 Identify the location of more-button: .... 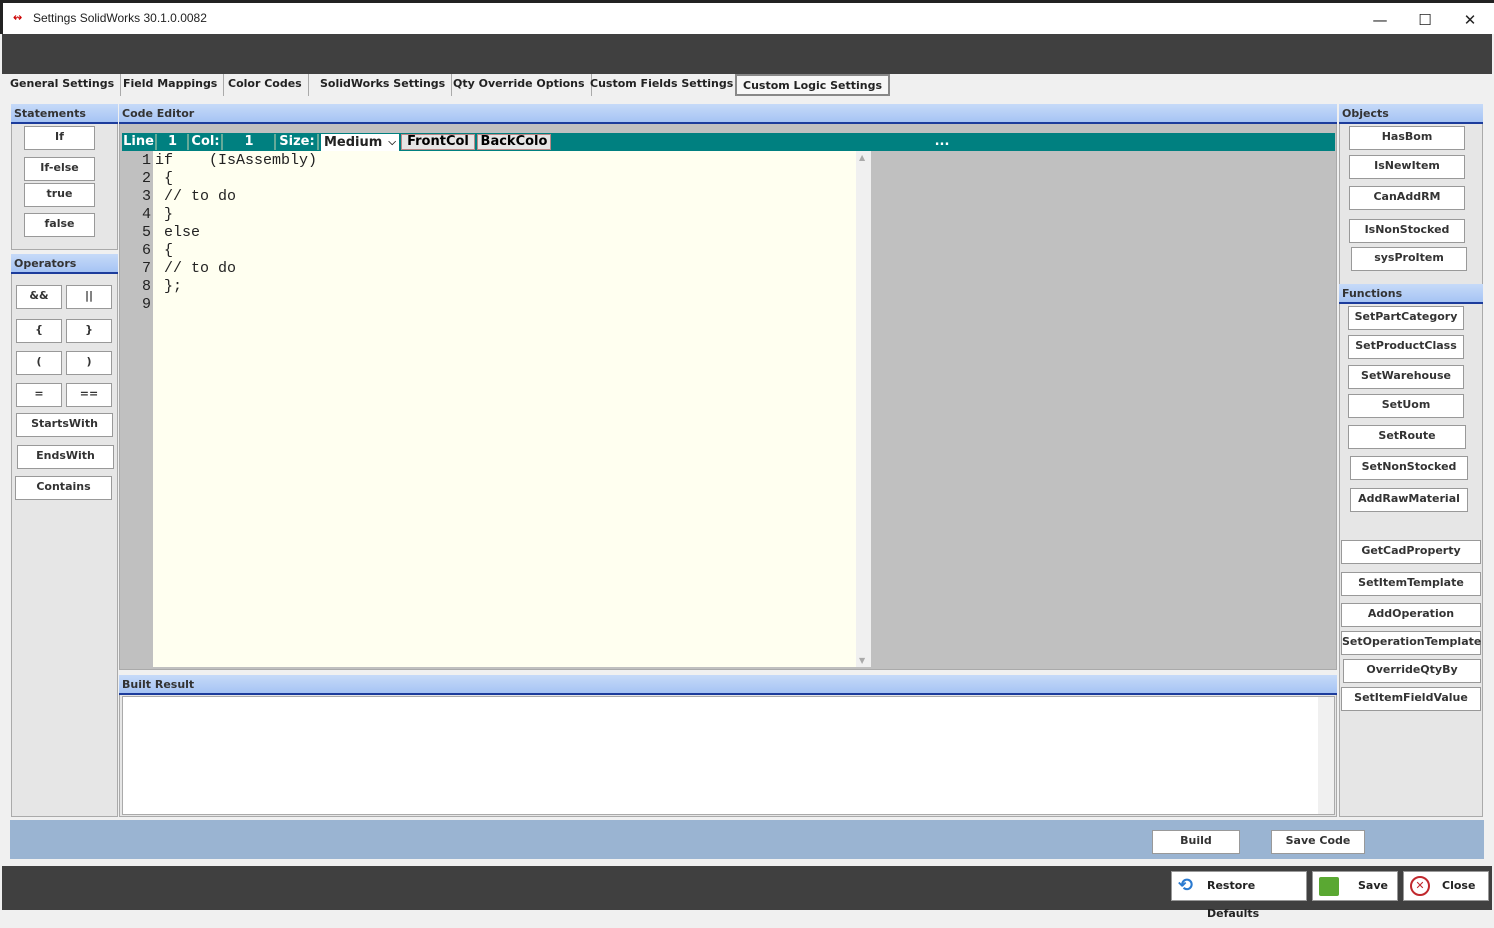
(942, 142).